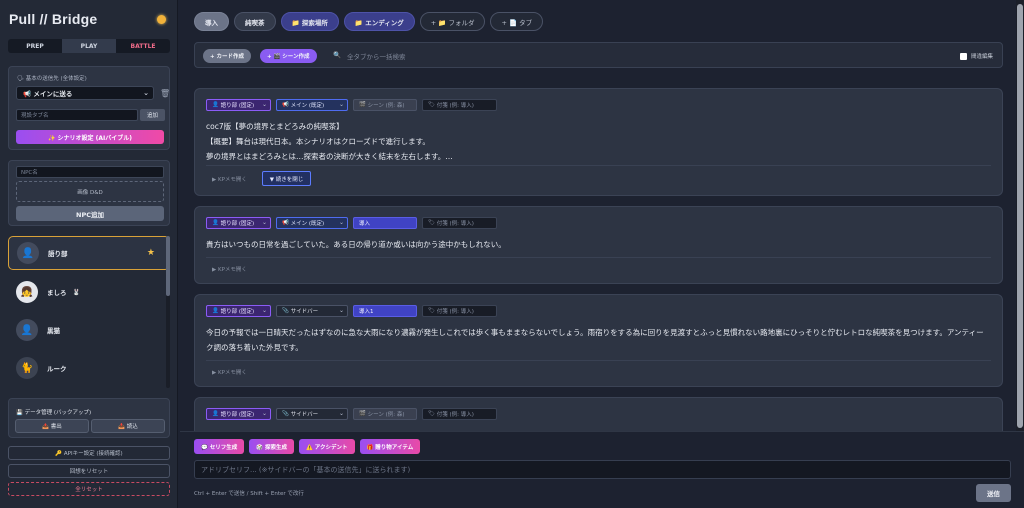 This screenshot has width=1024, height=508. Describe the element at coordinates (363, 414) in the screenshot. I see `scene-icon: 🎬` at that location.